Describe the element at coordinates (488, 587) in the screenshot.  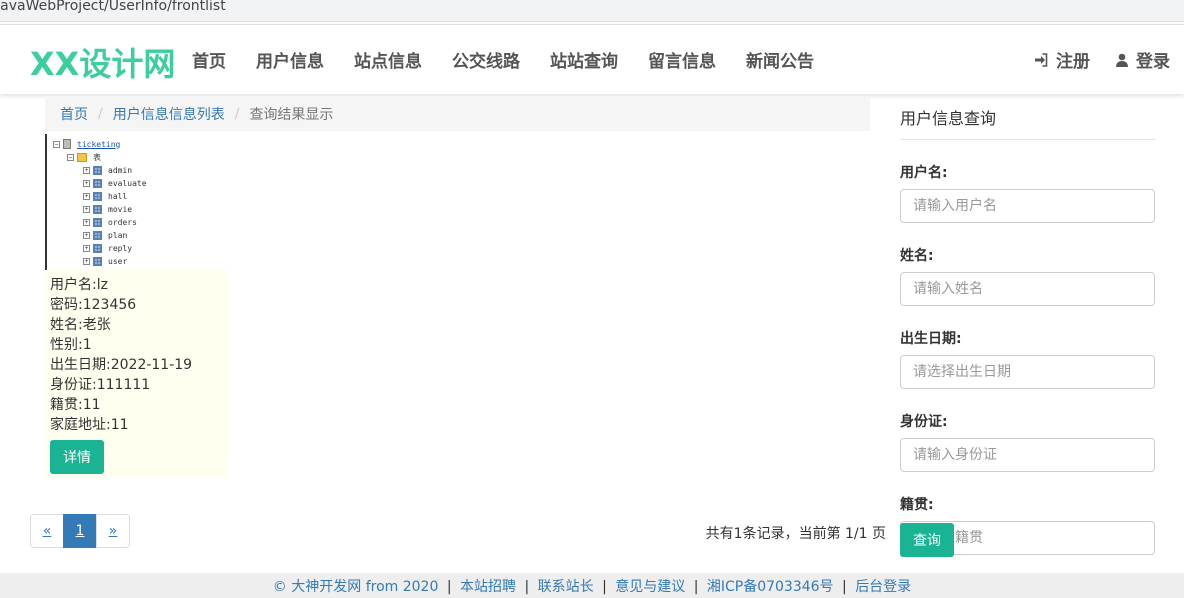
I see `footer-link-recruit: 本站招聘` at that location.